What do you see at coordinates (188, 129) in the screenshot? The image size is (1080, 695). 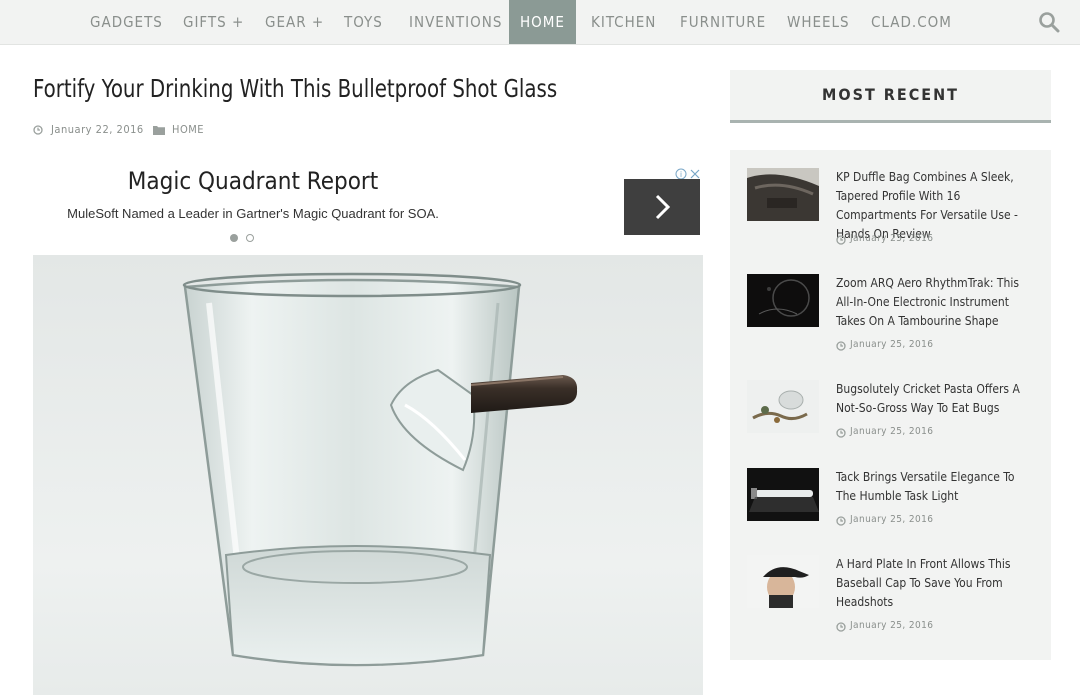 I see `article-category-link: HOME` at bounding box center [188, 129].